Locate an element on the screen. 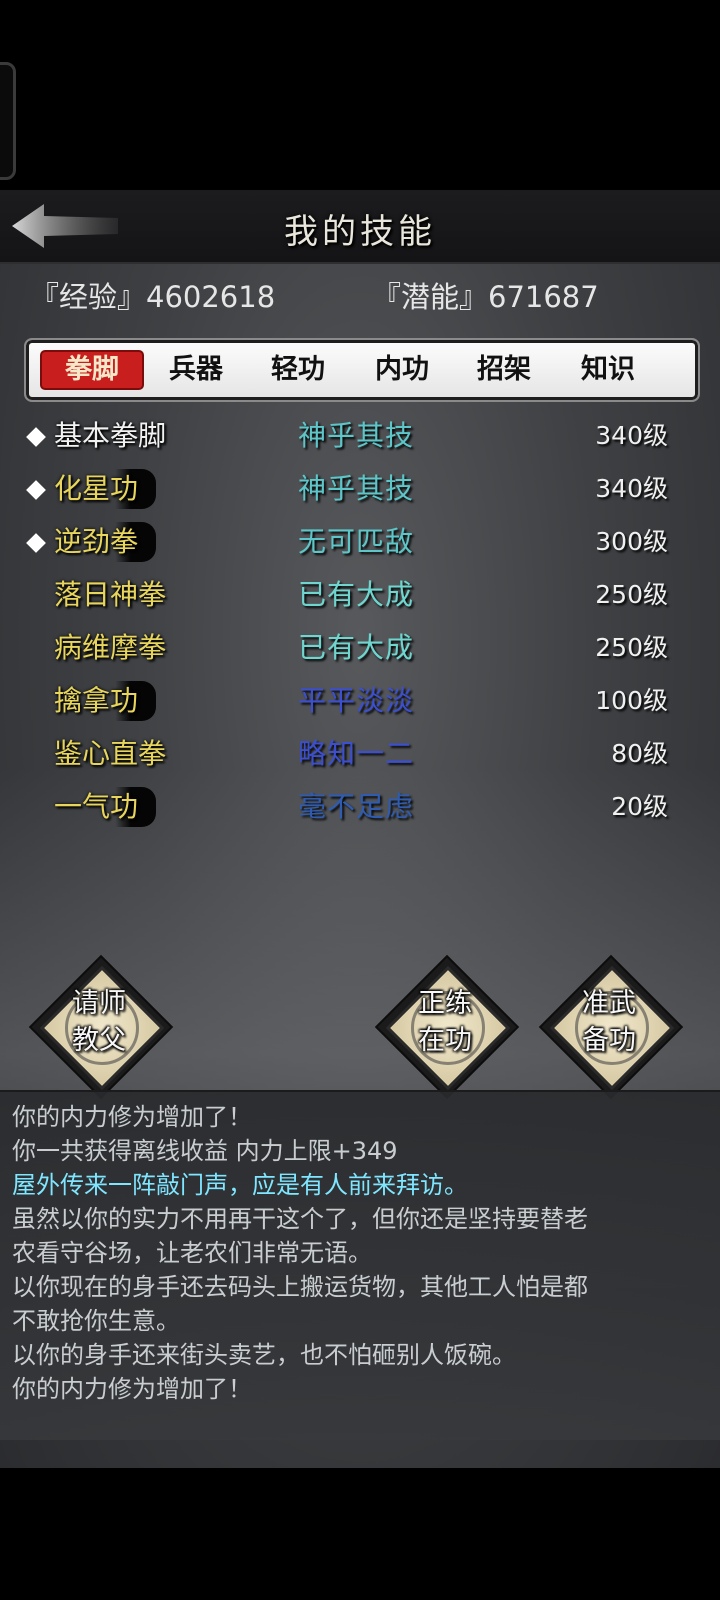  skill-row: 化星功 神乎其技 340级 is located at coordinates (360, 490).